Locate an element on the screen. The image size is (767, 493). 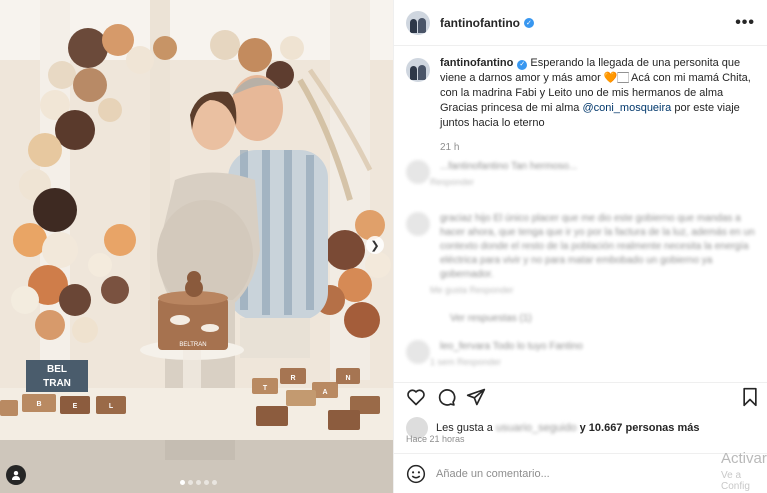
caption-username: fantinofantino is located at coordinates (476, 63).